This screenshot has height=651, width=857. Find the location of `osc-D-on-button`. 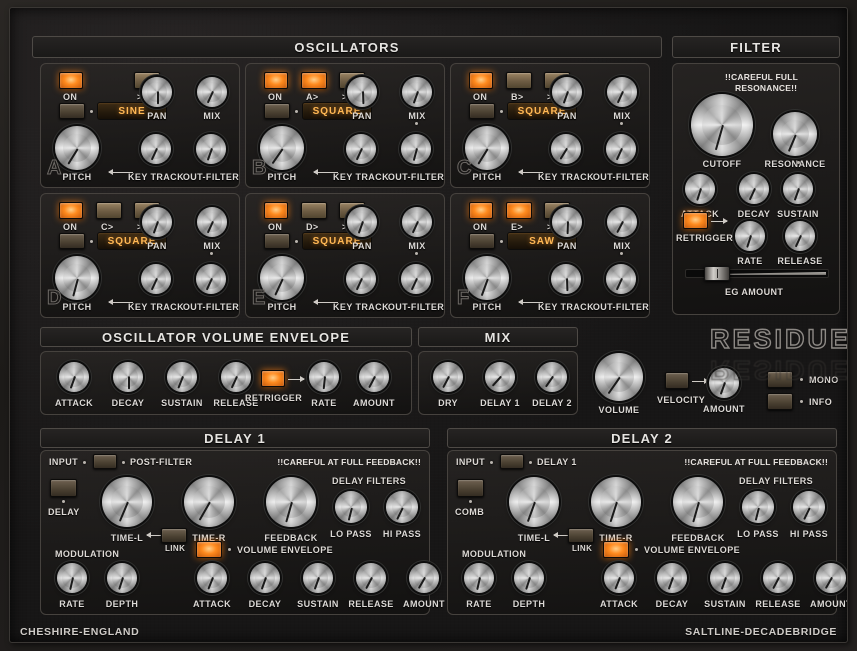

osc-D-on-button is located at coordinates (71, 210).